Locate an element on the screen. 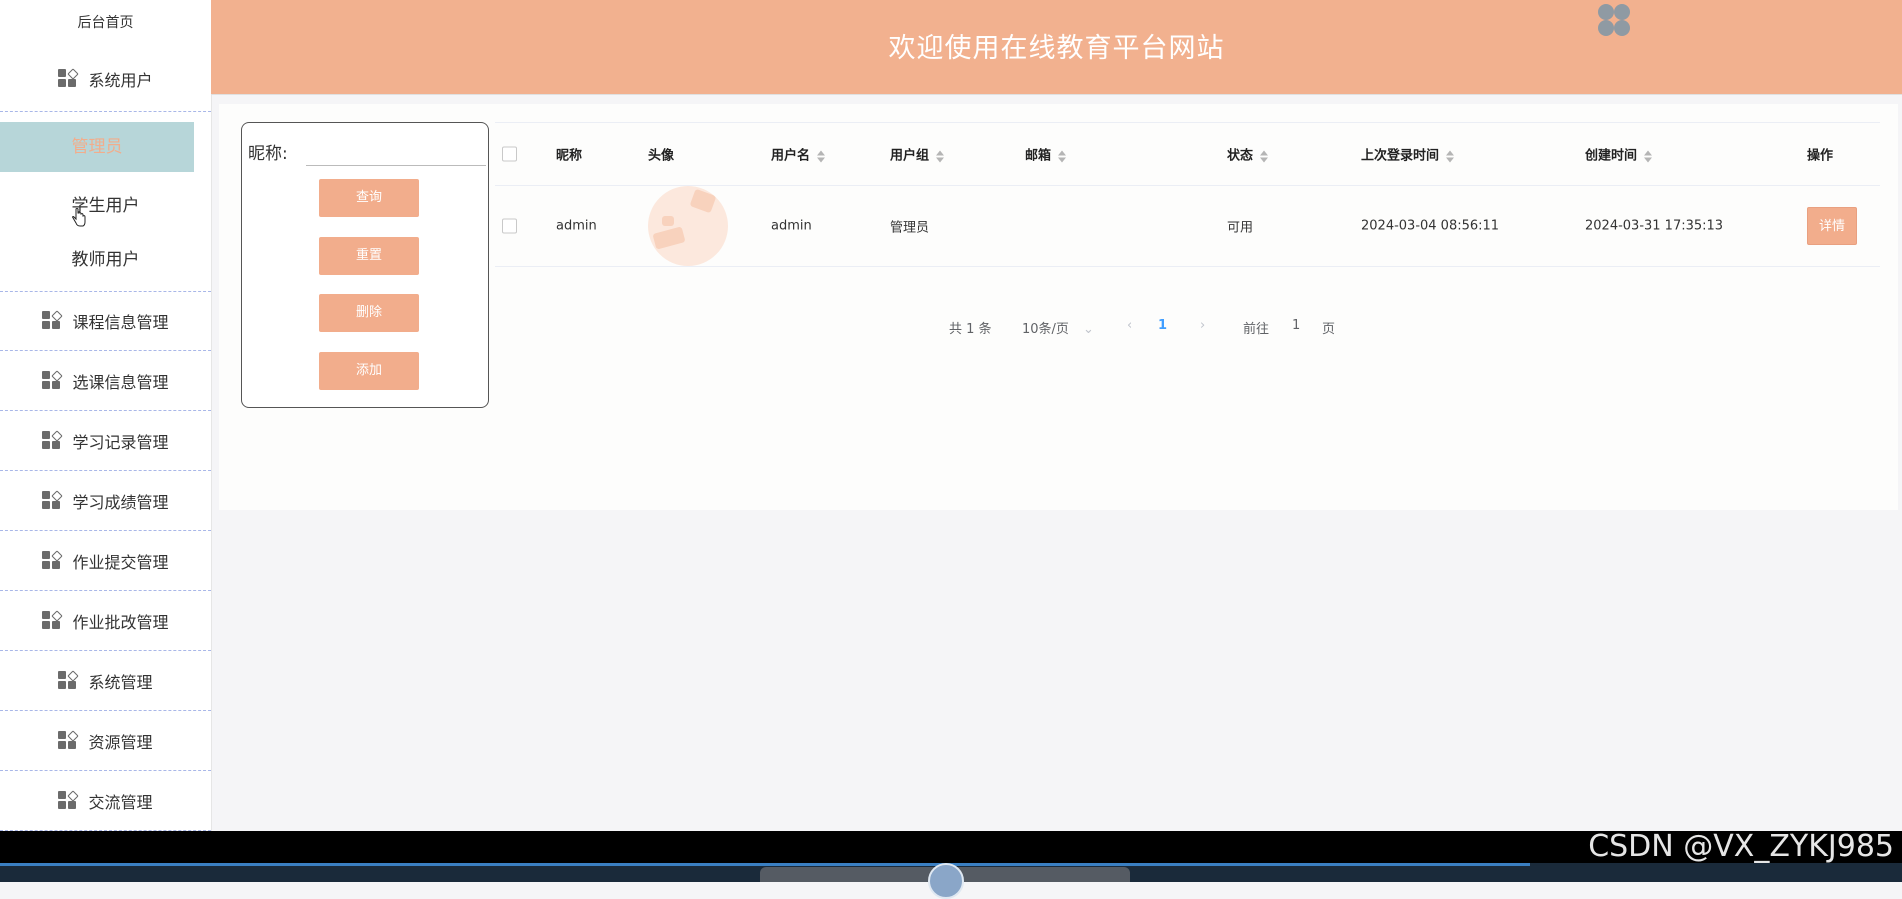 This screenshot has height=899, width=1902. user-avatar-icon is located at coordinates (1614, 20).